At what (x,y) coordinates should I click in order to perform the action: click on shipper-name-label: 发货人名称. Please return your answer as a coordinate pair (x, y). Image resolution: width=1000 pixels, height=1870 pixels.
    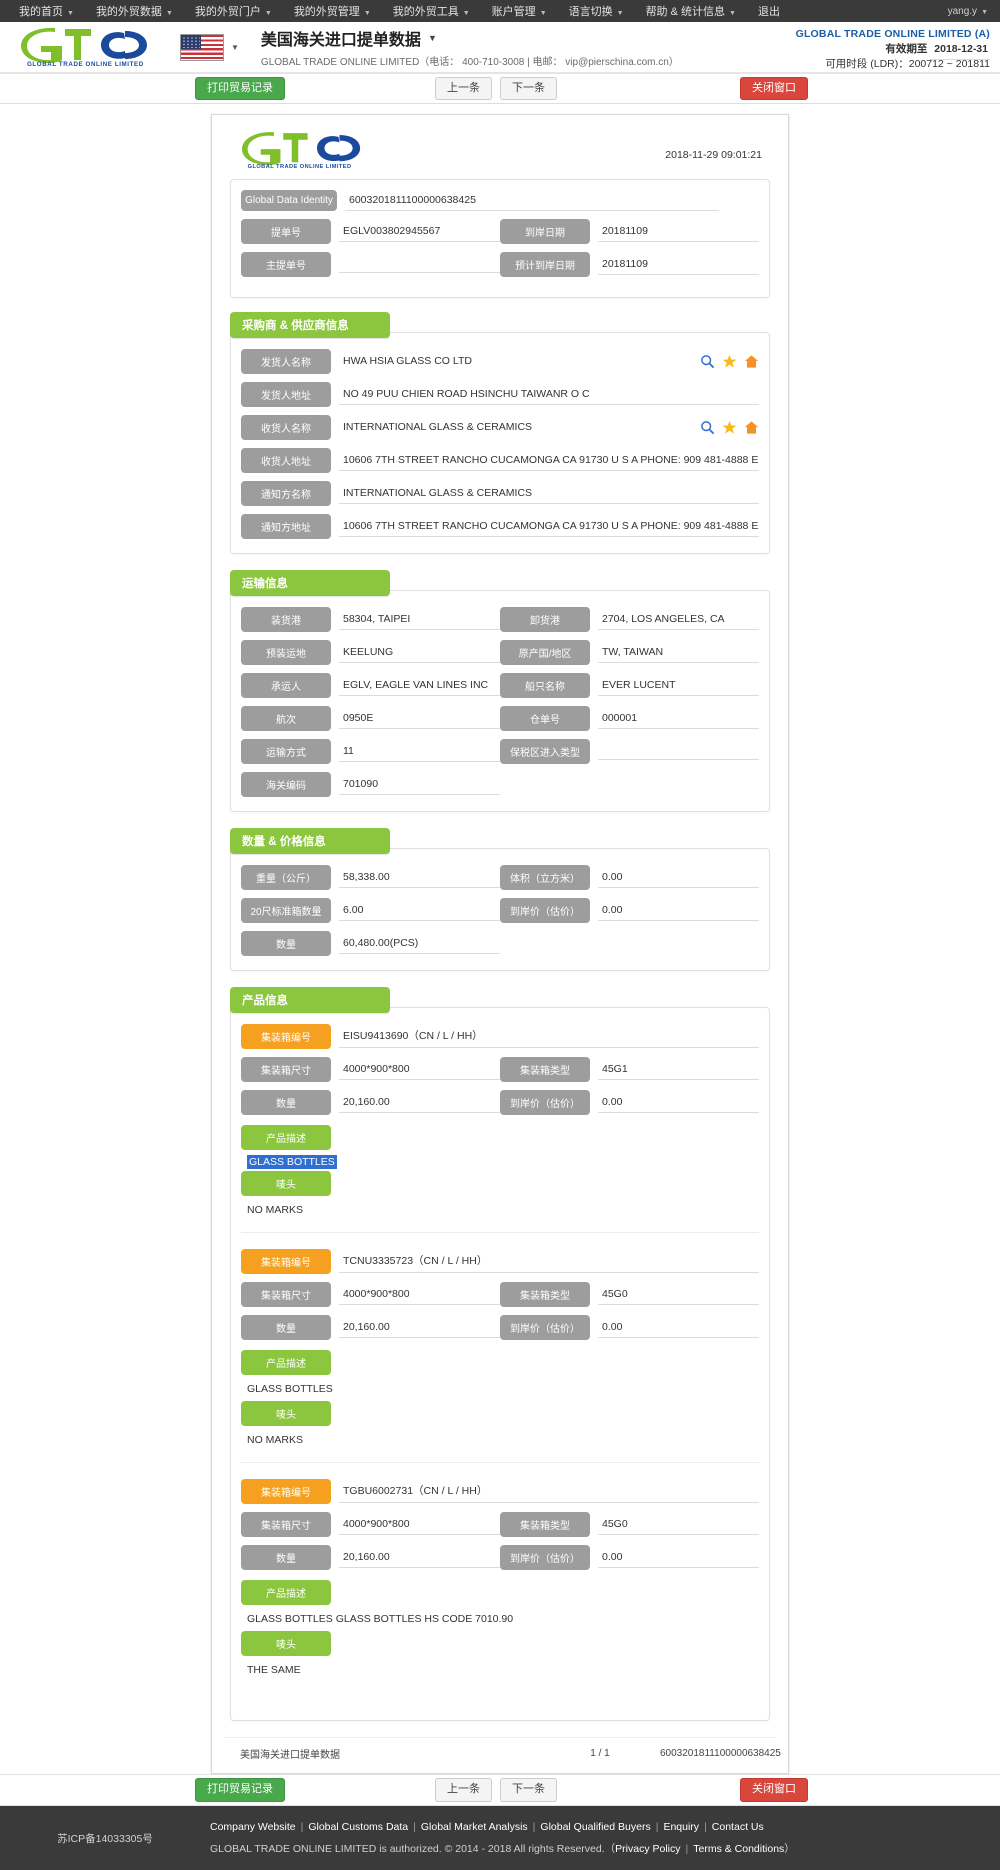
    Looking at the image, I should click on (286, 361).